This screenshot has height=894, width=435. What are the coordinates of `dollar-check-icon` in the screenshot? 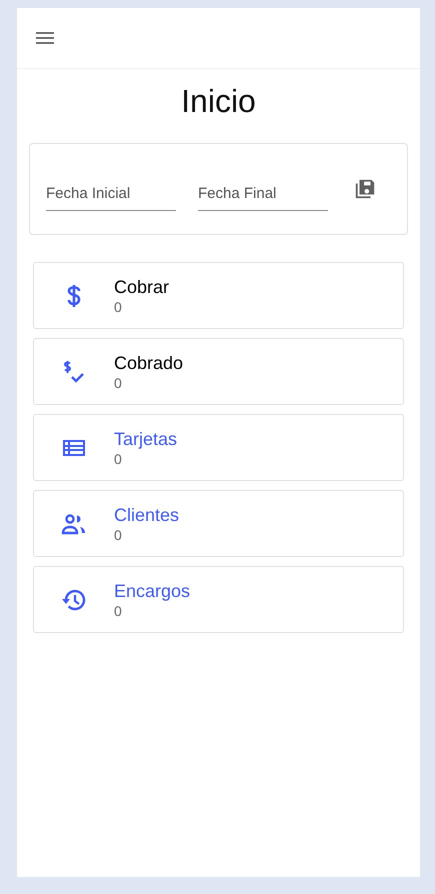 It's located at (74, 372).